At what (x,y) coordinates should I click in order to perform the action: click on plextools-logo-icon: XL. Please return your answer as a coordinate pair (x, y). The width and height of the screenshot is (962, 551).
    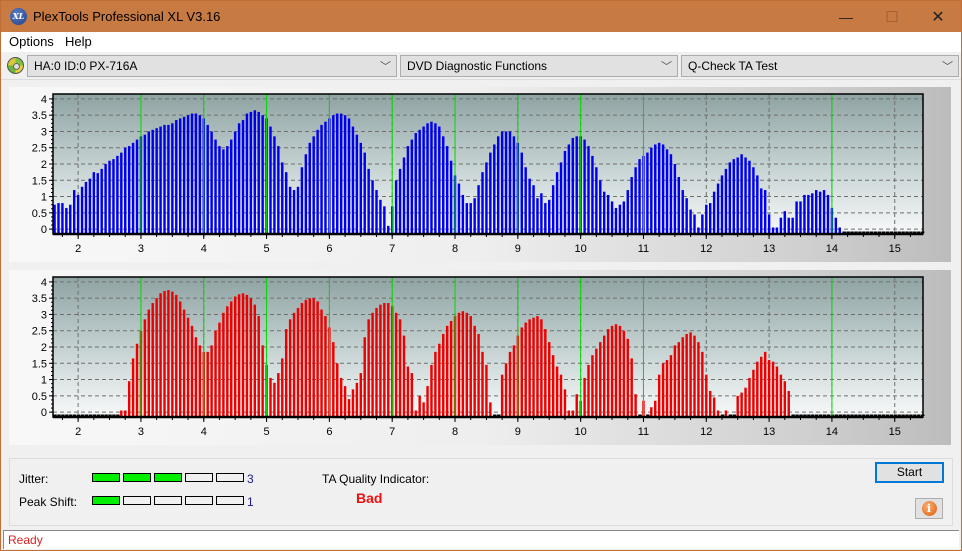
    Looking at the image, I should click on (18, 16).